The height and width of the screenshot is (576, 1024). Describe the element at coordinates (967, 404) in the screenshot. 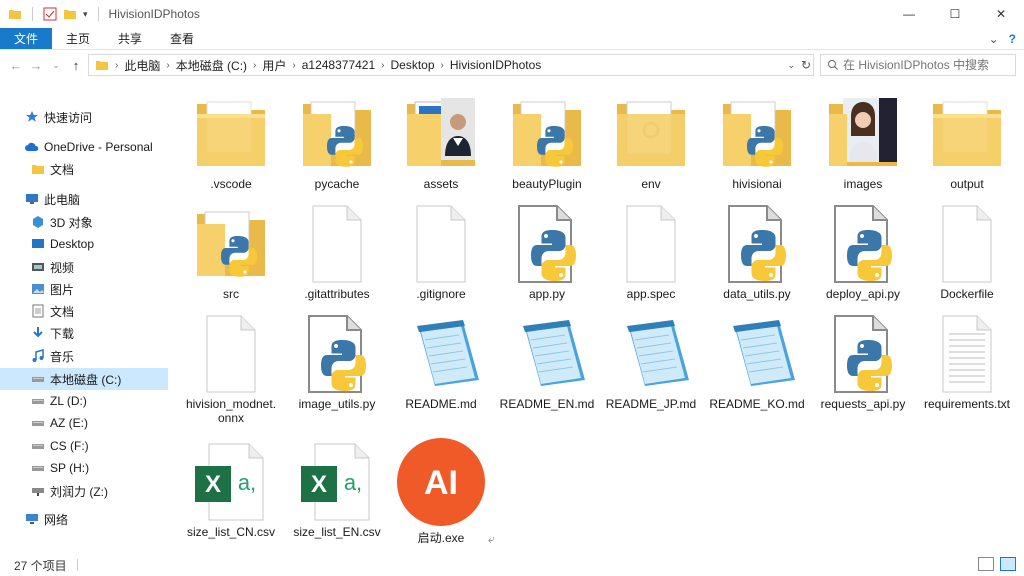

I see `file-name: requirements.txt` at that location.